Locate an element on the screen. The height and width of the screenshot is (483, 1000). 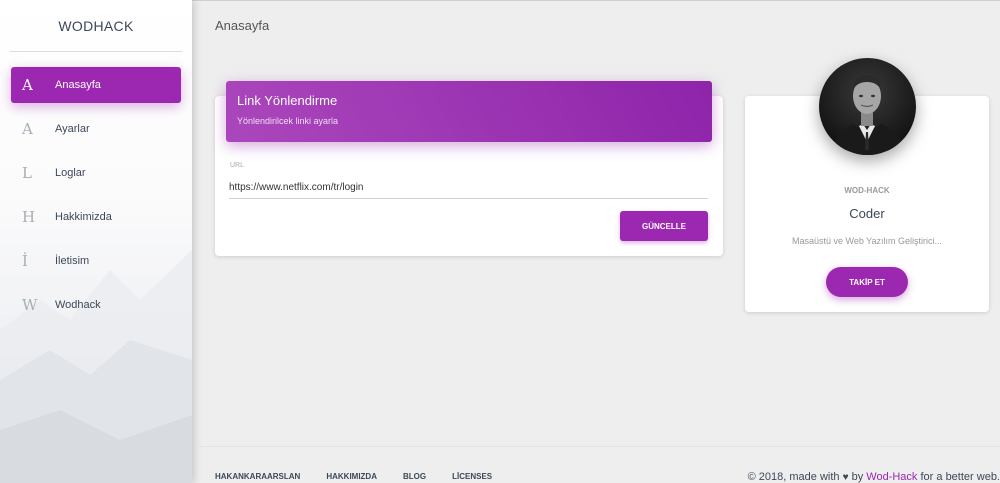
footer-divider is located at coordinates (597, 446).